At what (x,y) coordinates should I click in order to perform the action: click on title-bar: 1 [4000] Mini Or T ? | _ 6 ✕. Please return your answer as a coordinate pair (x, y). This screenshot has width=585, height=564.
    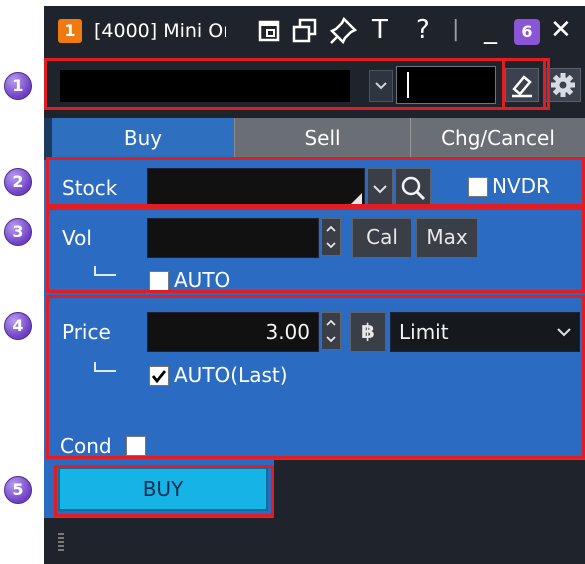
    Looking at the image, I should click on (314, 31).